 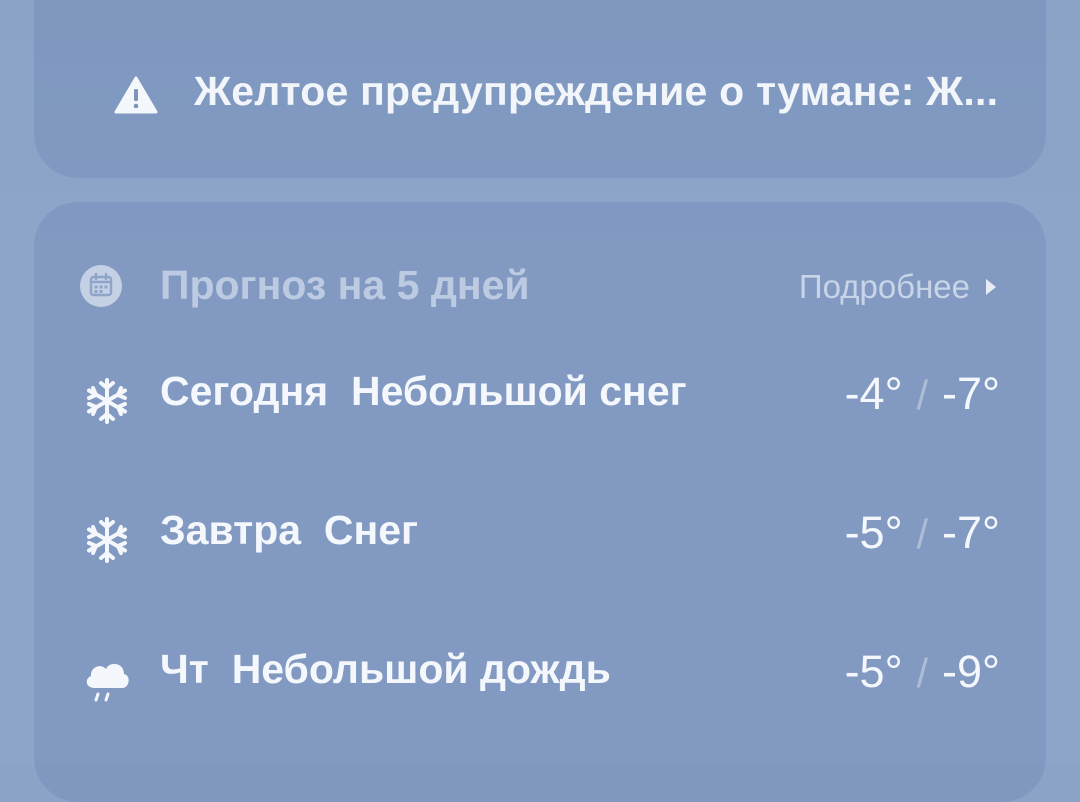 I want to click on forecast-title: Прогноз на 5 дней, so click(x=345, y=285).